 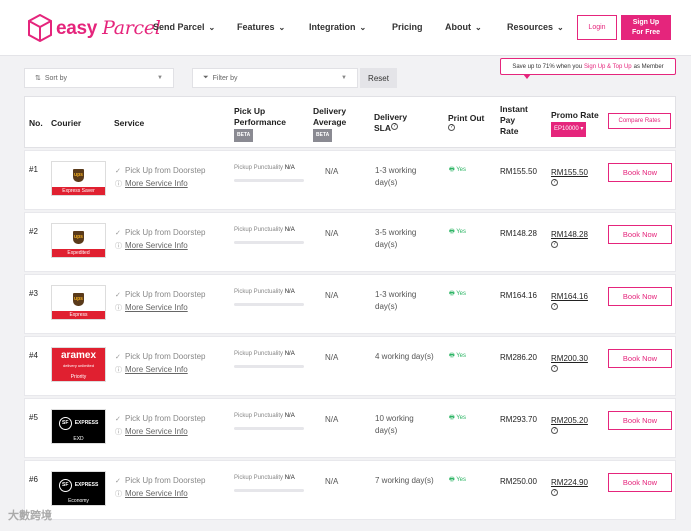 What do you see at coordinates (463, 27) in the screenshot?
I see `nav-about: About ⌄` at bounding box center [463, 27].